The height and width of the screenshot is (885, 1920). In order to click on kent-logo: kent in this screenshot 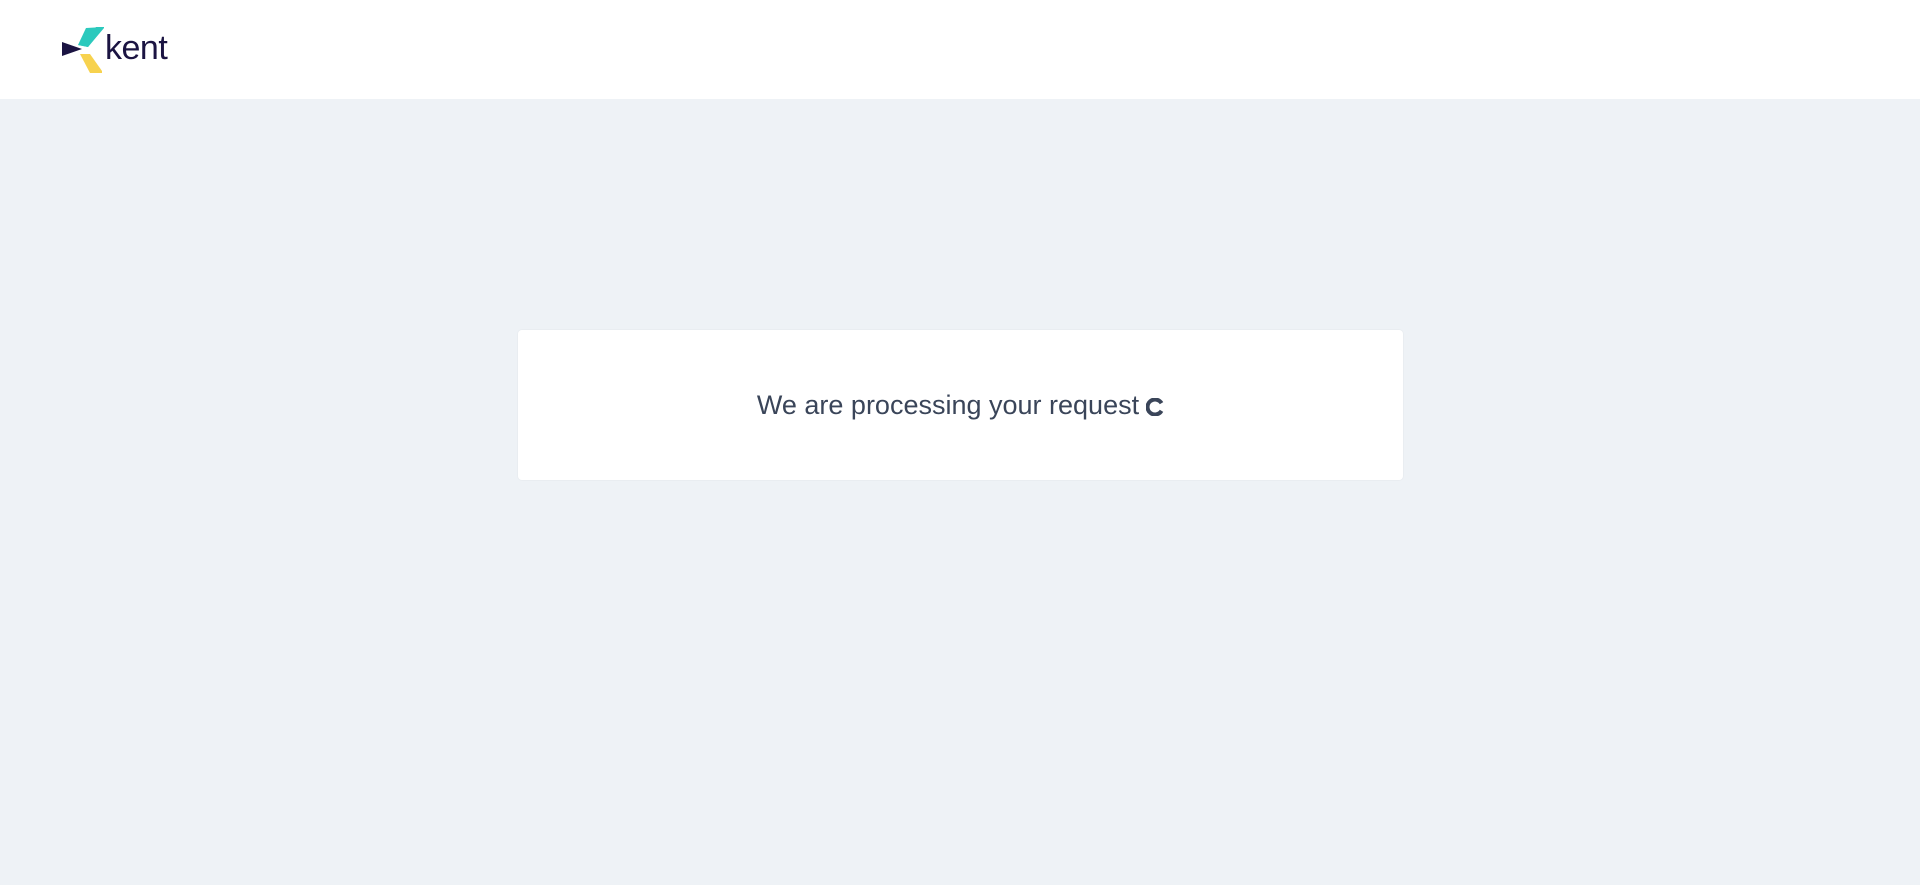, I will do `click(114, 50)`.